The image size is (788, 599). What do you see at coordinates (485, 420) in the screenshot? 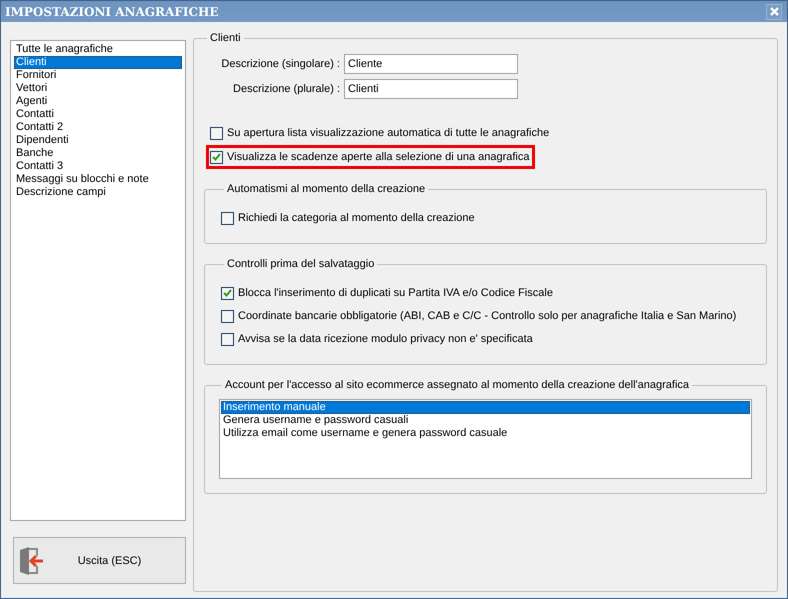
I see `list-item: Genera username e password casuali` at bounding box center [485, 420].